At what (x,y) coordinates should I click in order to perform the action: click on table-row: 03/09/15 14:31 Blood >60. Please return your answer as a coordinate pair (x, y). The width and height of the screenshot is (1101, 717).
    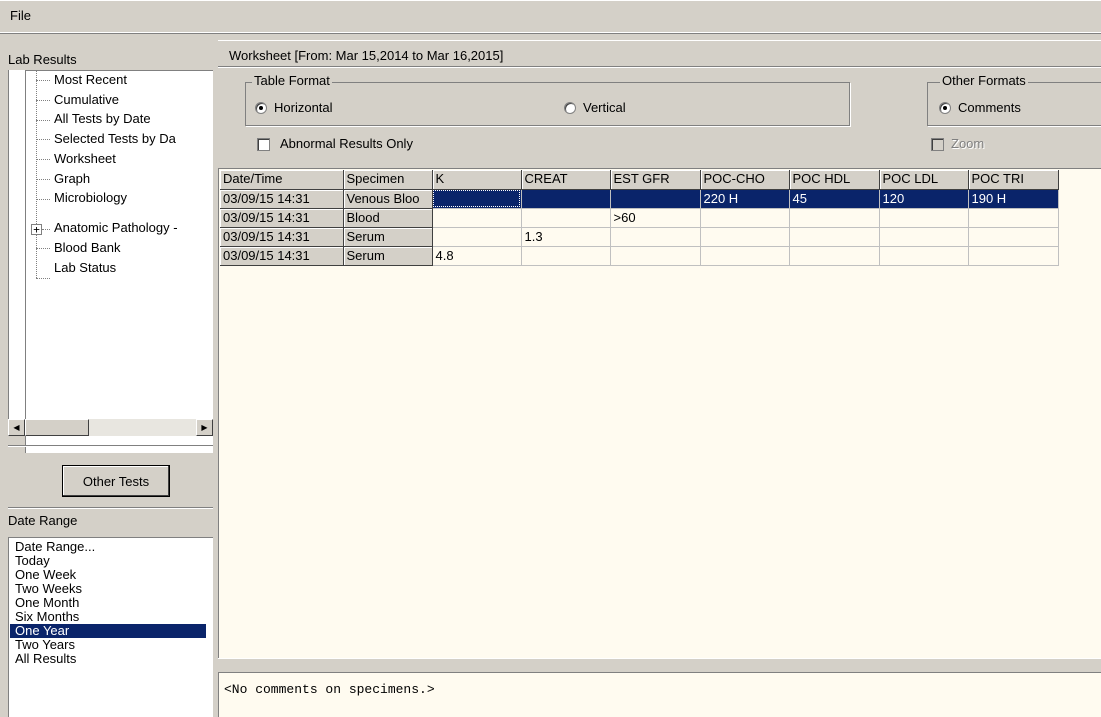
    Looking at the image, I should click on (639, 218).